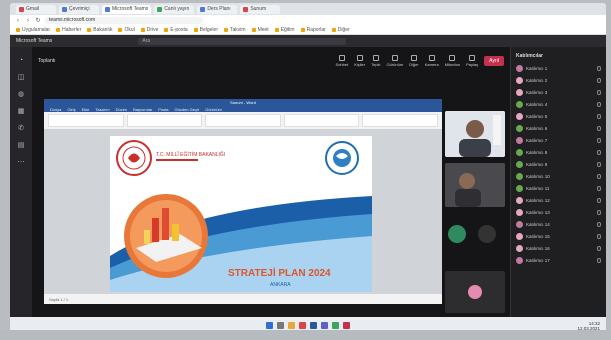  I want to click on participant-row: Katılımcı 12, so click(558, 200).